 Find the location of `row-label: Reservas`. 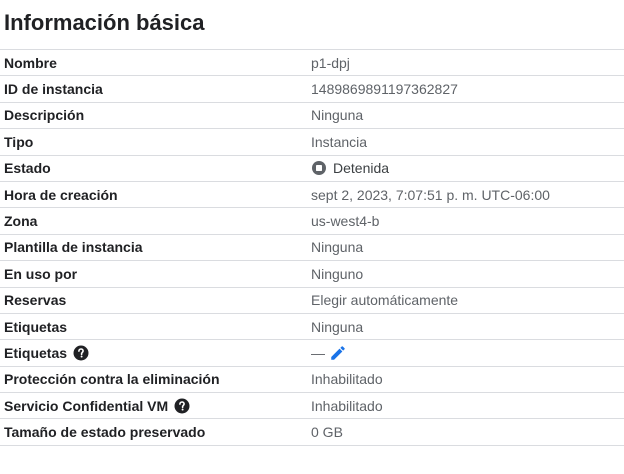

row-label: Reservas is located at coordinates (35, 300).